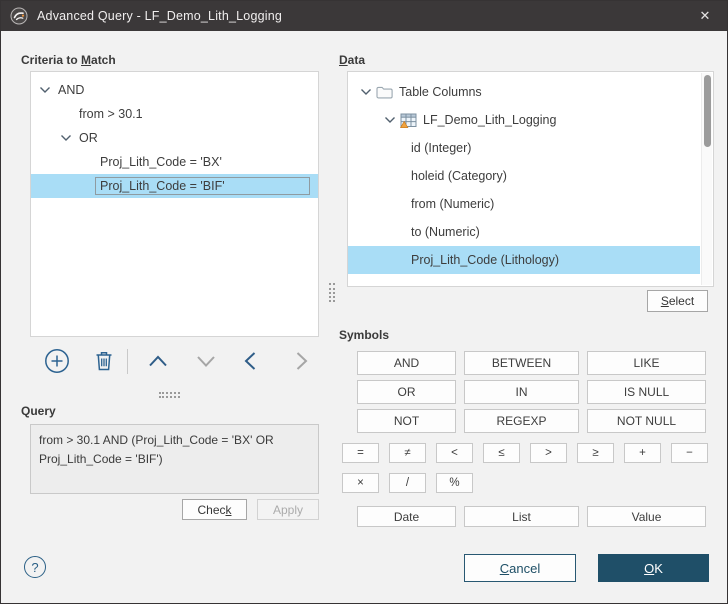 The height and width of the screenshot is (604, 728). What do you see at coordinates (445, 232) in the screenshot?
I see `data-item-label: to (Numeric)` at bounding box center [445, 232].